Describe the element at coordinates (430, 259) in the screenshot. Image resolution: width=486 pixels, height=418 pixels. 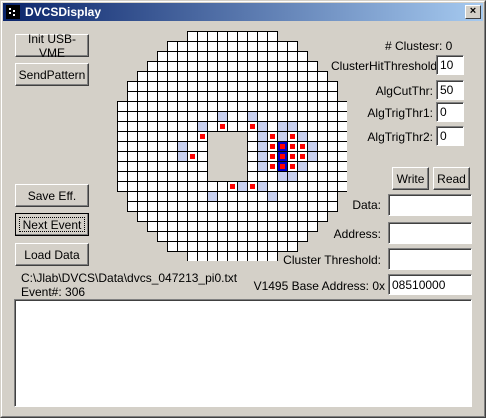
I see `cluster-threshold-field` at that location.